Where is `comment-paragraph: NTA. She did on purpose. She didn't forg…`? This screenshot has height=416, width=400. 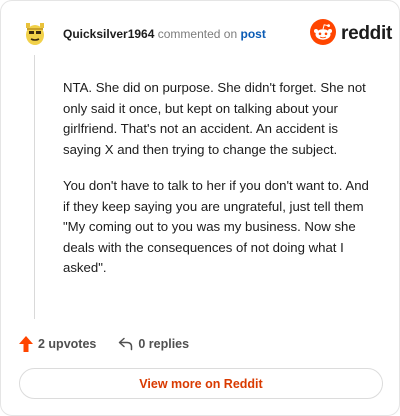
comment-paragraph: NTA. She did on purpose. She didn't forg… is located at coordinates (214, 118).